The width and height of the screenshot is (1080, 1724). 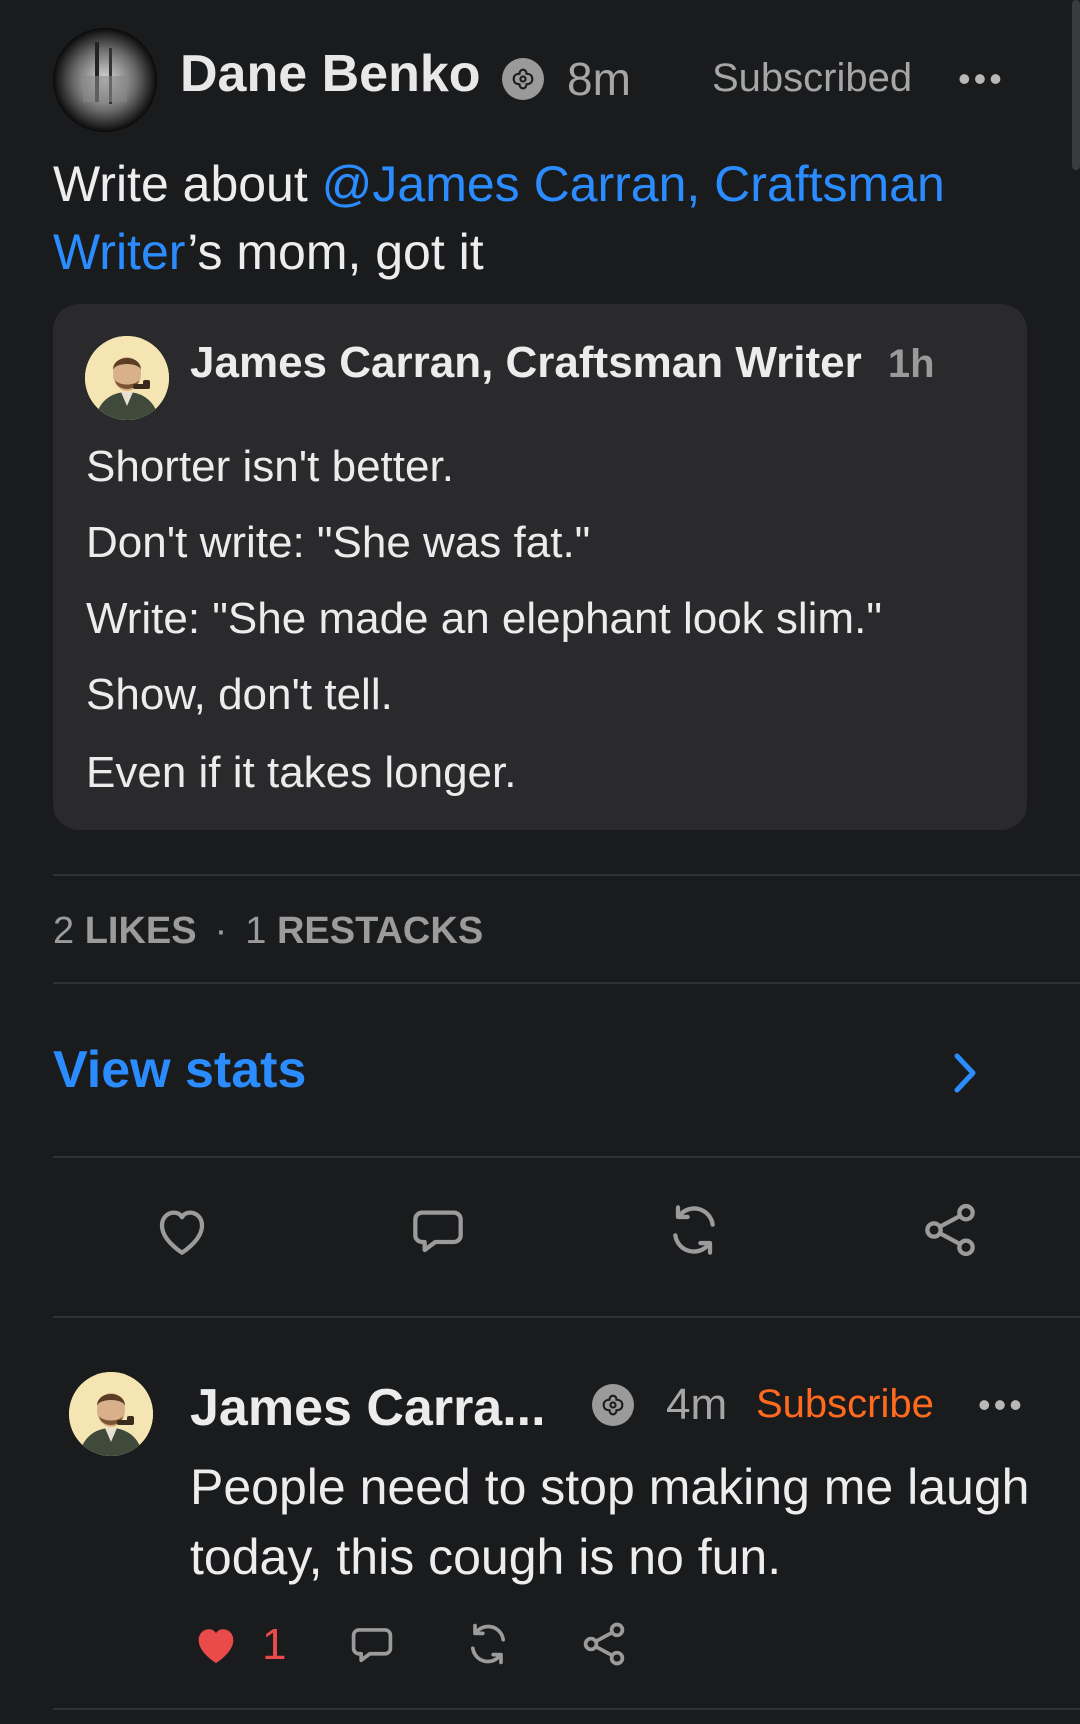 I want to click on comment-icon, so click(x=438, y=1230).